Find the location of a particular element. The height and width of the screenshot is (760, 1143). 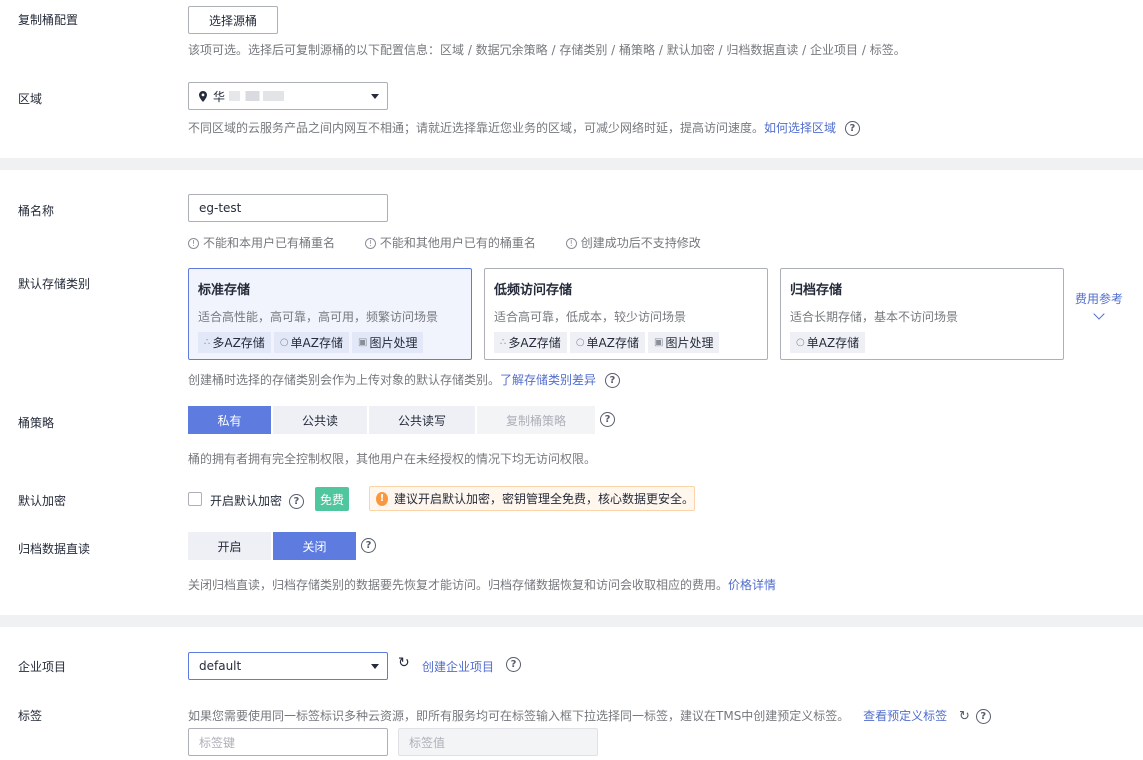

create-enterprise-link: 创建企业项目 is located at coordinates (458, 666).